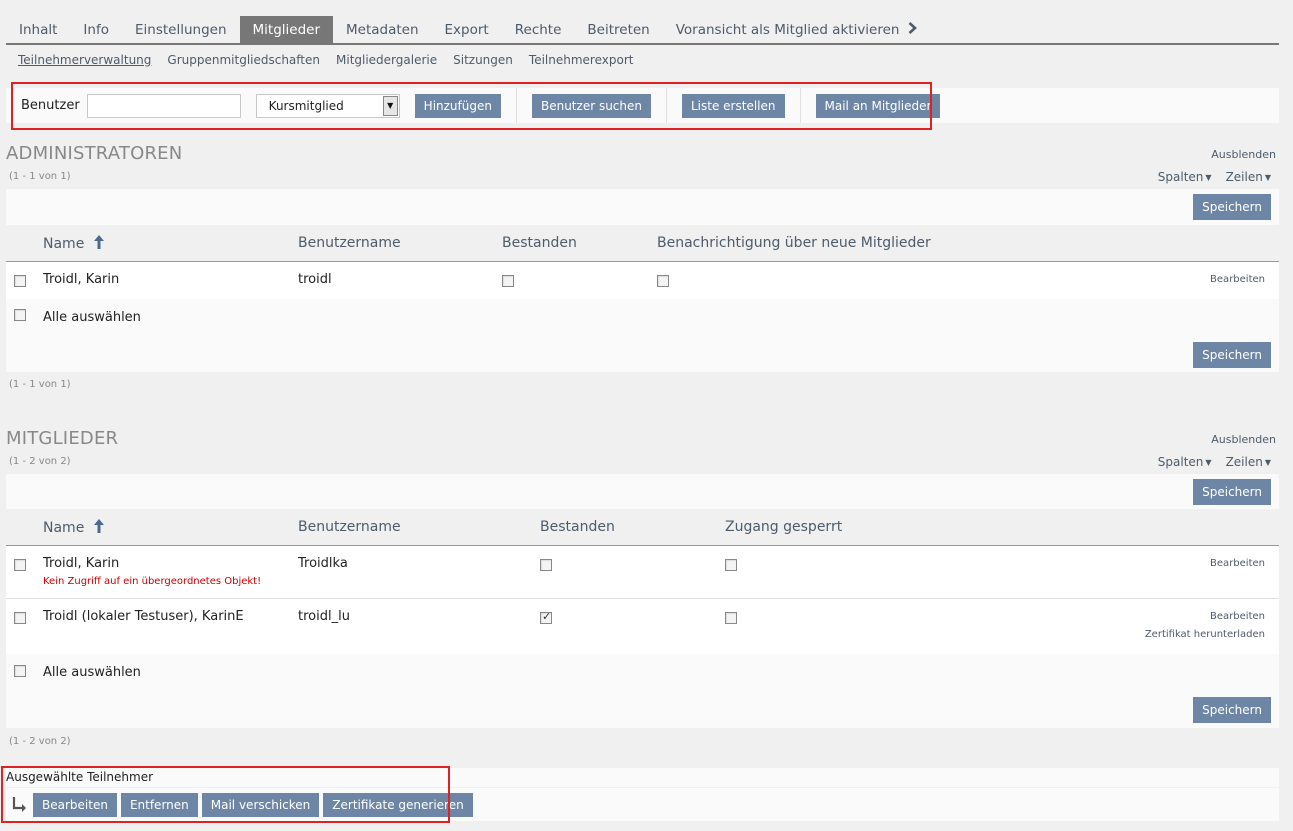  I want to click on members-header-name: Name, so click(74, 527).